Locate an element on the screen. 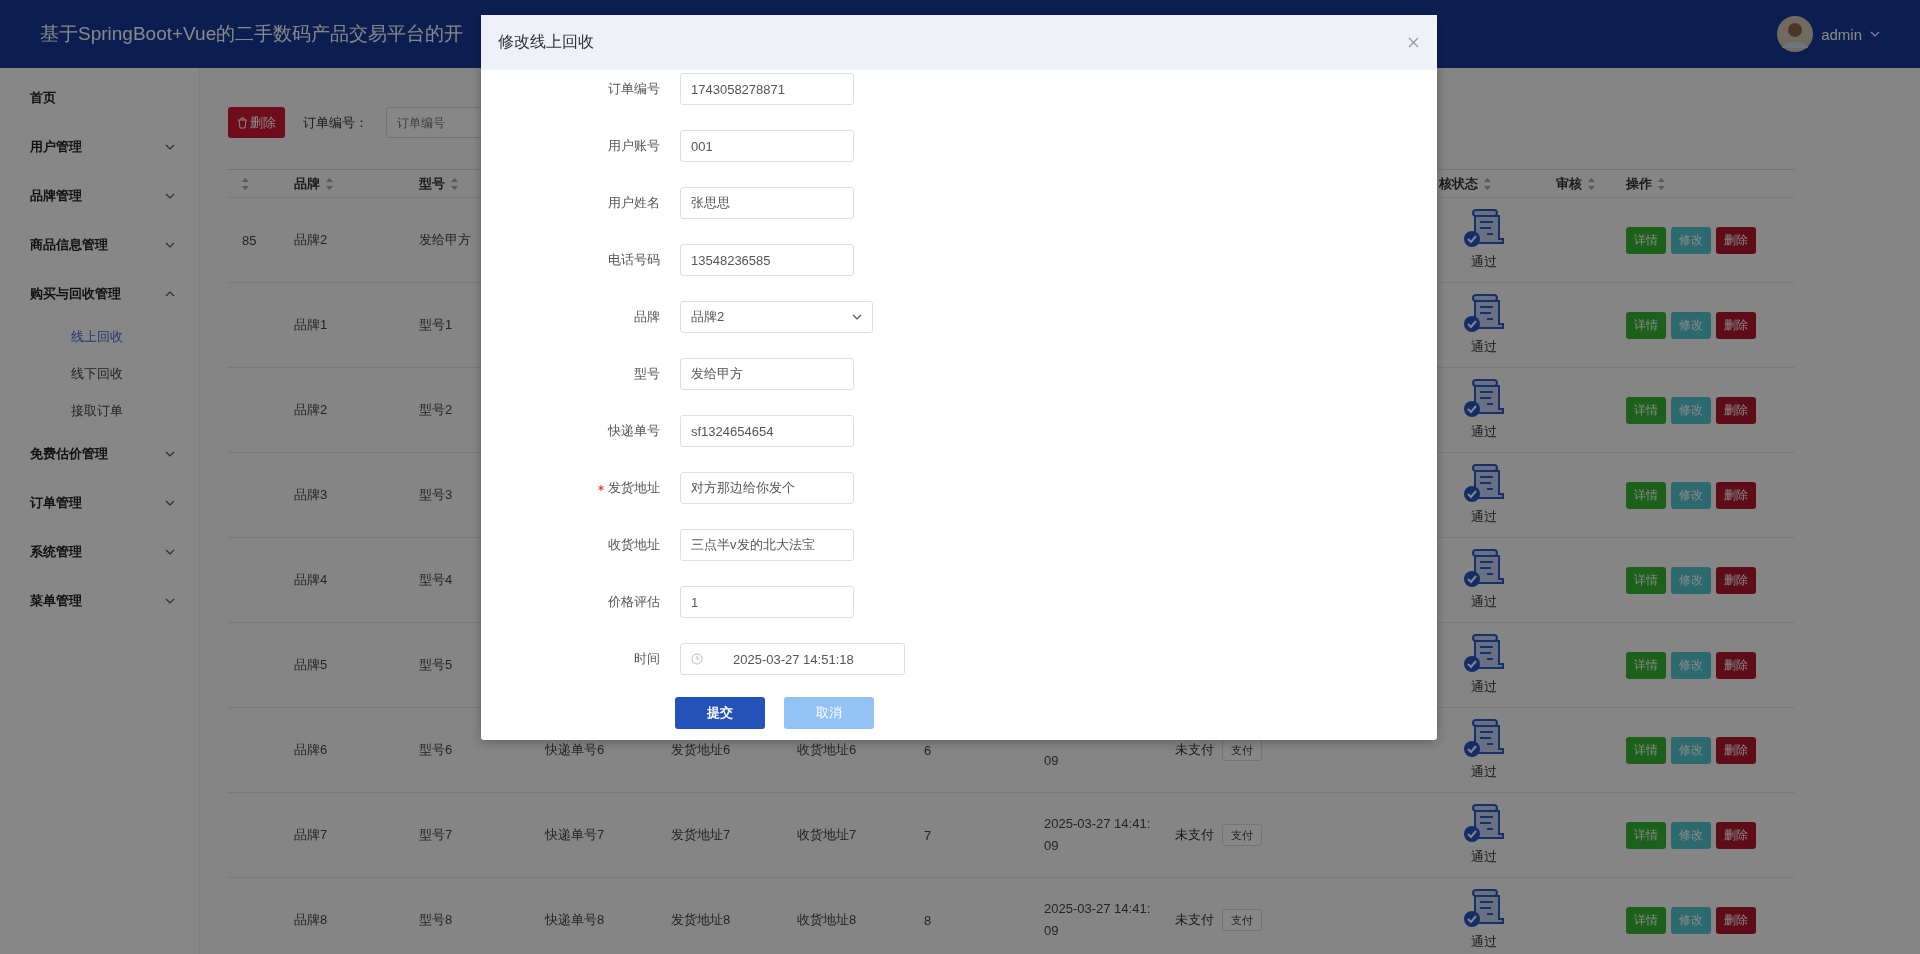 The width and height of the screenshot is (1920, 954). sidebar-subitem: 线下回收 is located at coordinates (99, 373).